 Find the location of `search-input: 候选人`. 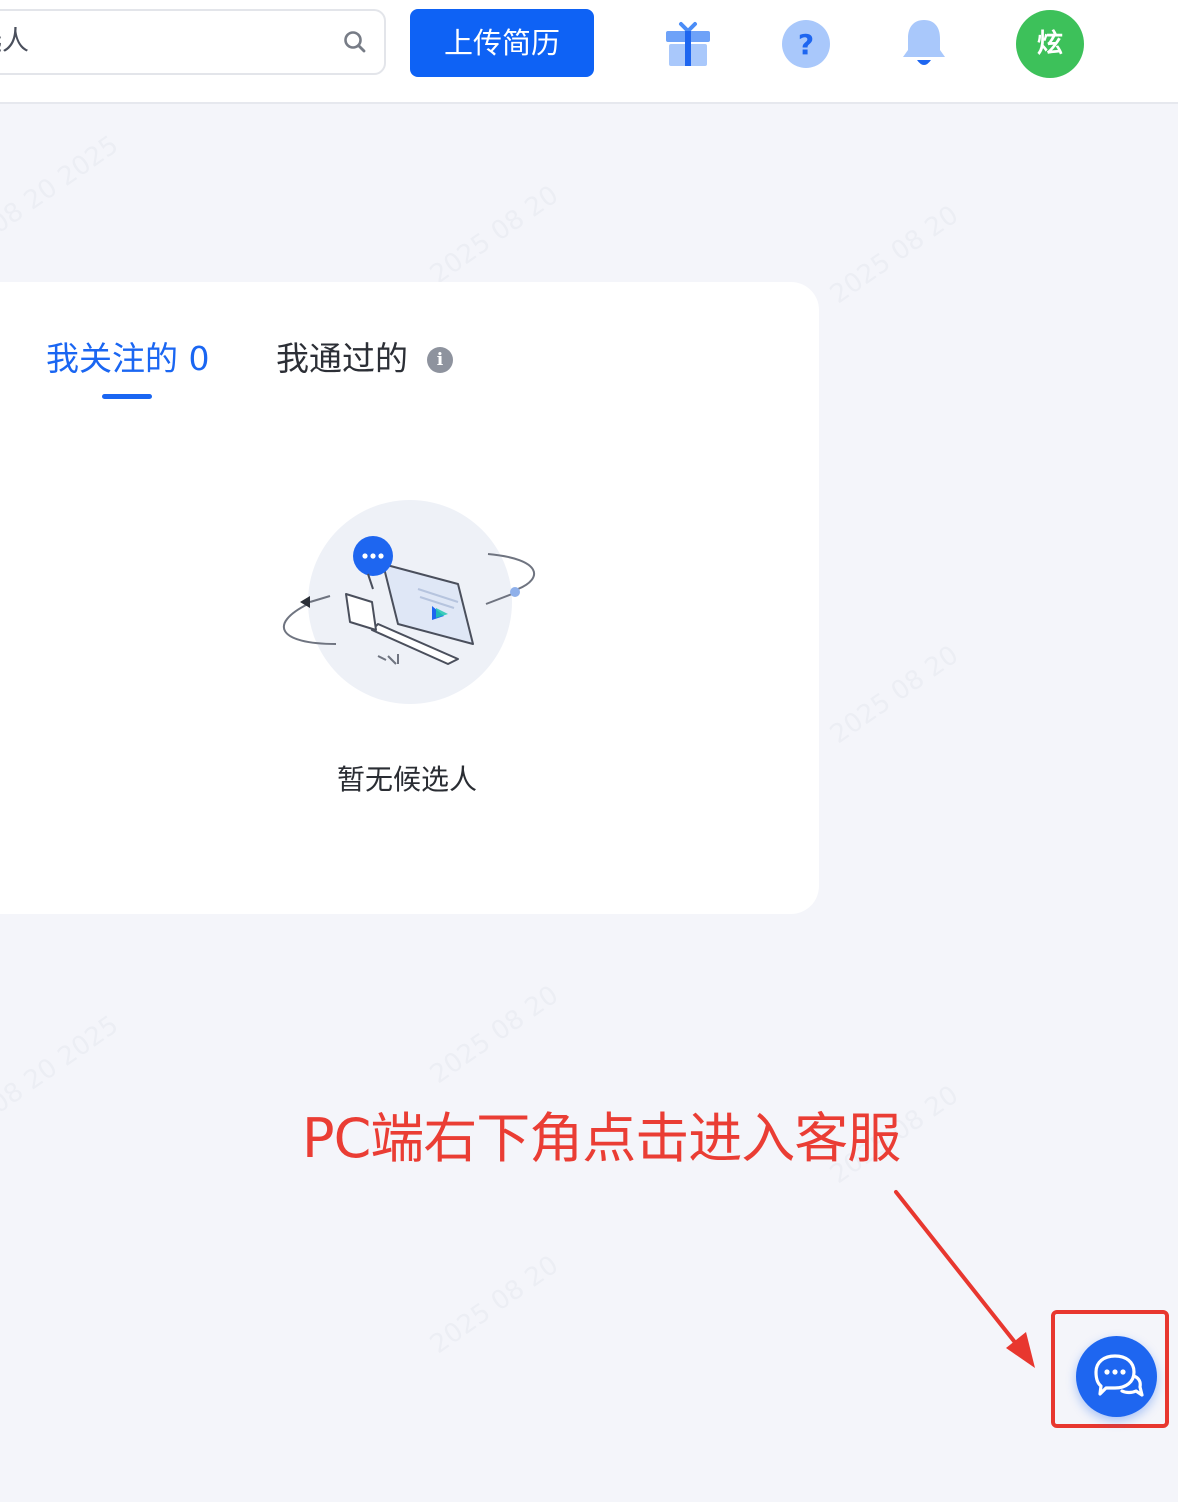

search-input: 候选人 is located at coordinates (193, 42).